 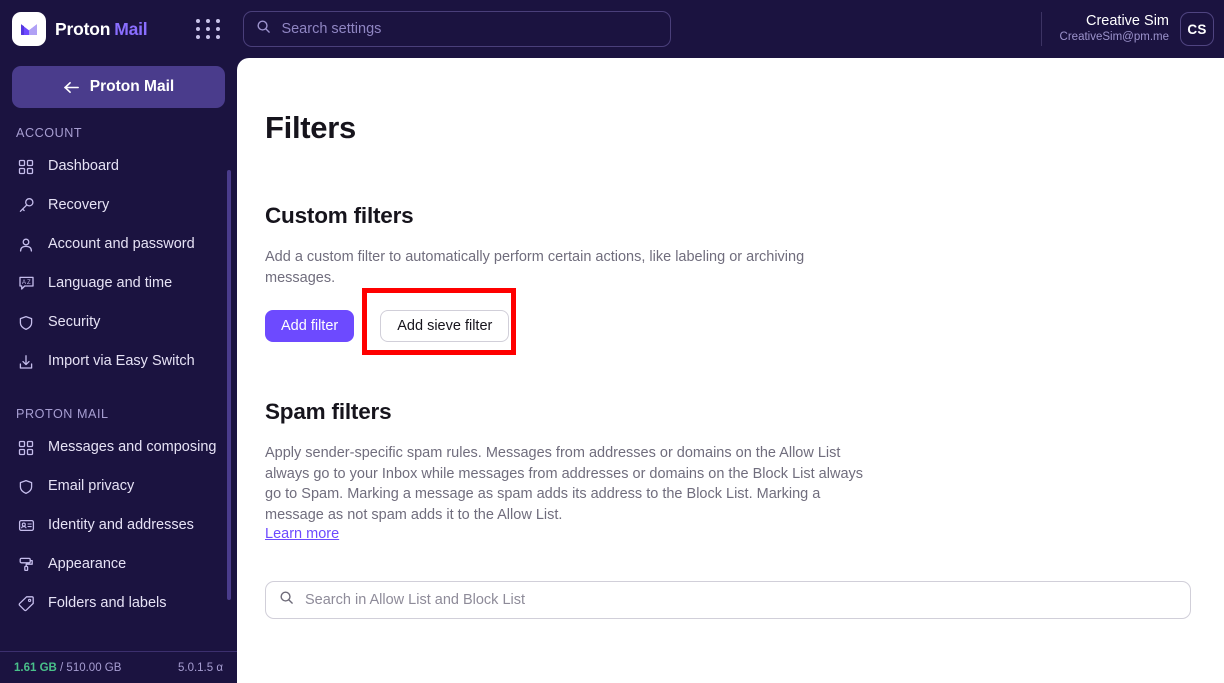 I want to click on translate-bubble-icon: A Z, so click(x=26, y=284).